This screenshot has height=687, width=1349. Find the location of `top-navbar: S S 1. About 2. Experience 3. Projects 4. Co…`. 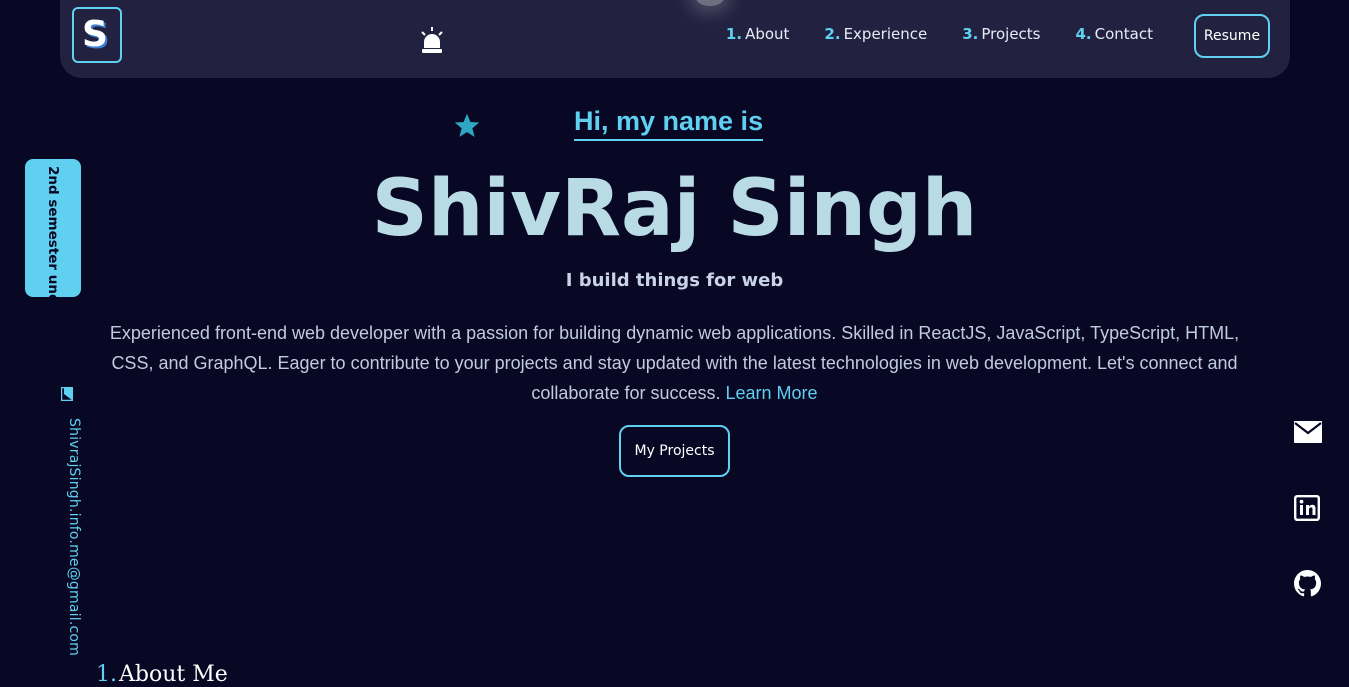

top-navbar: S S 1. About 2. Experience 3. Projects 4. Co… is located at coordinates (675, 39).